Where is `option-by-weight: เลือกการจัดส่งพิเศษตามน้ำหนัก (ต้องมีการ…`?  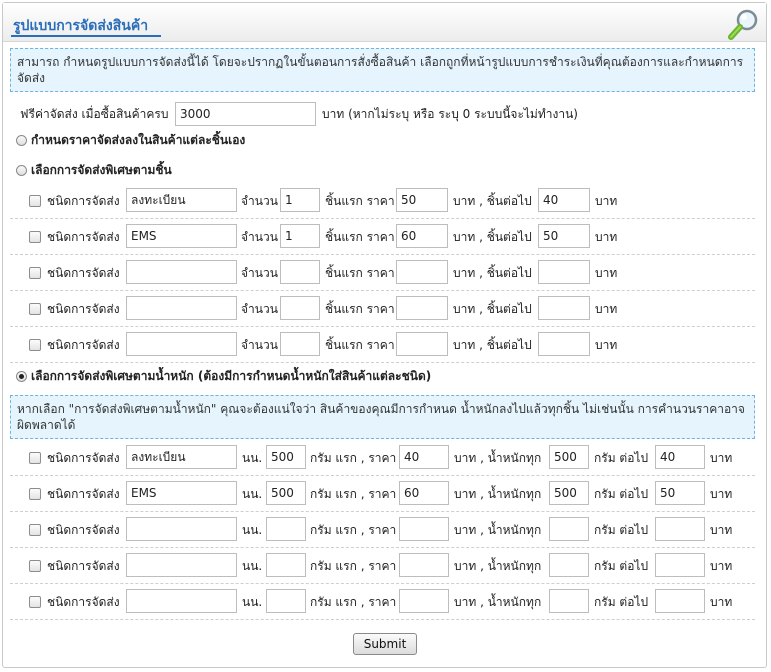 option-by-weight: เลือกการจัดส่งพิเศษตามน้ำหนัก (ต้องมีการ… is located at coordinates (223, 376).